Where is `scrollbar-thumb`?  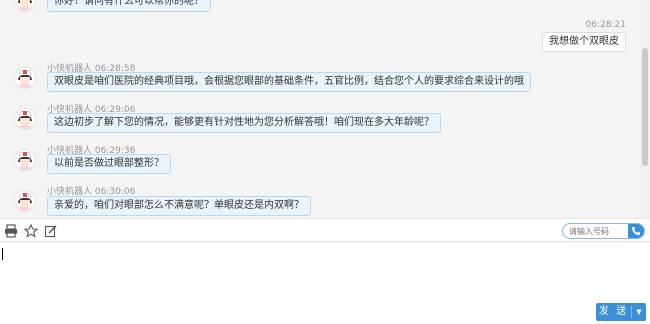
scrollbar-thumb is located at coordinates (645, 107).